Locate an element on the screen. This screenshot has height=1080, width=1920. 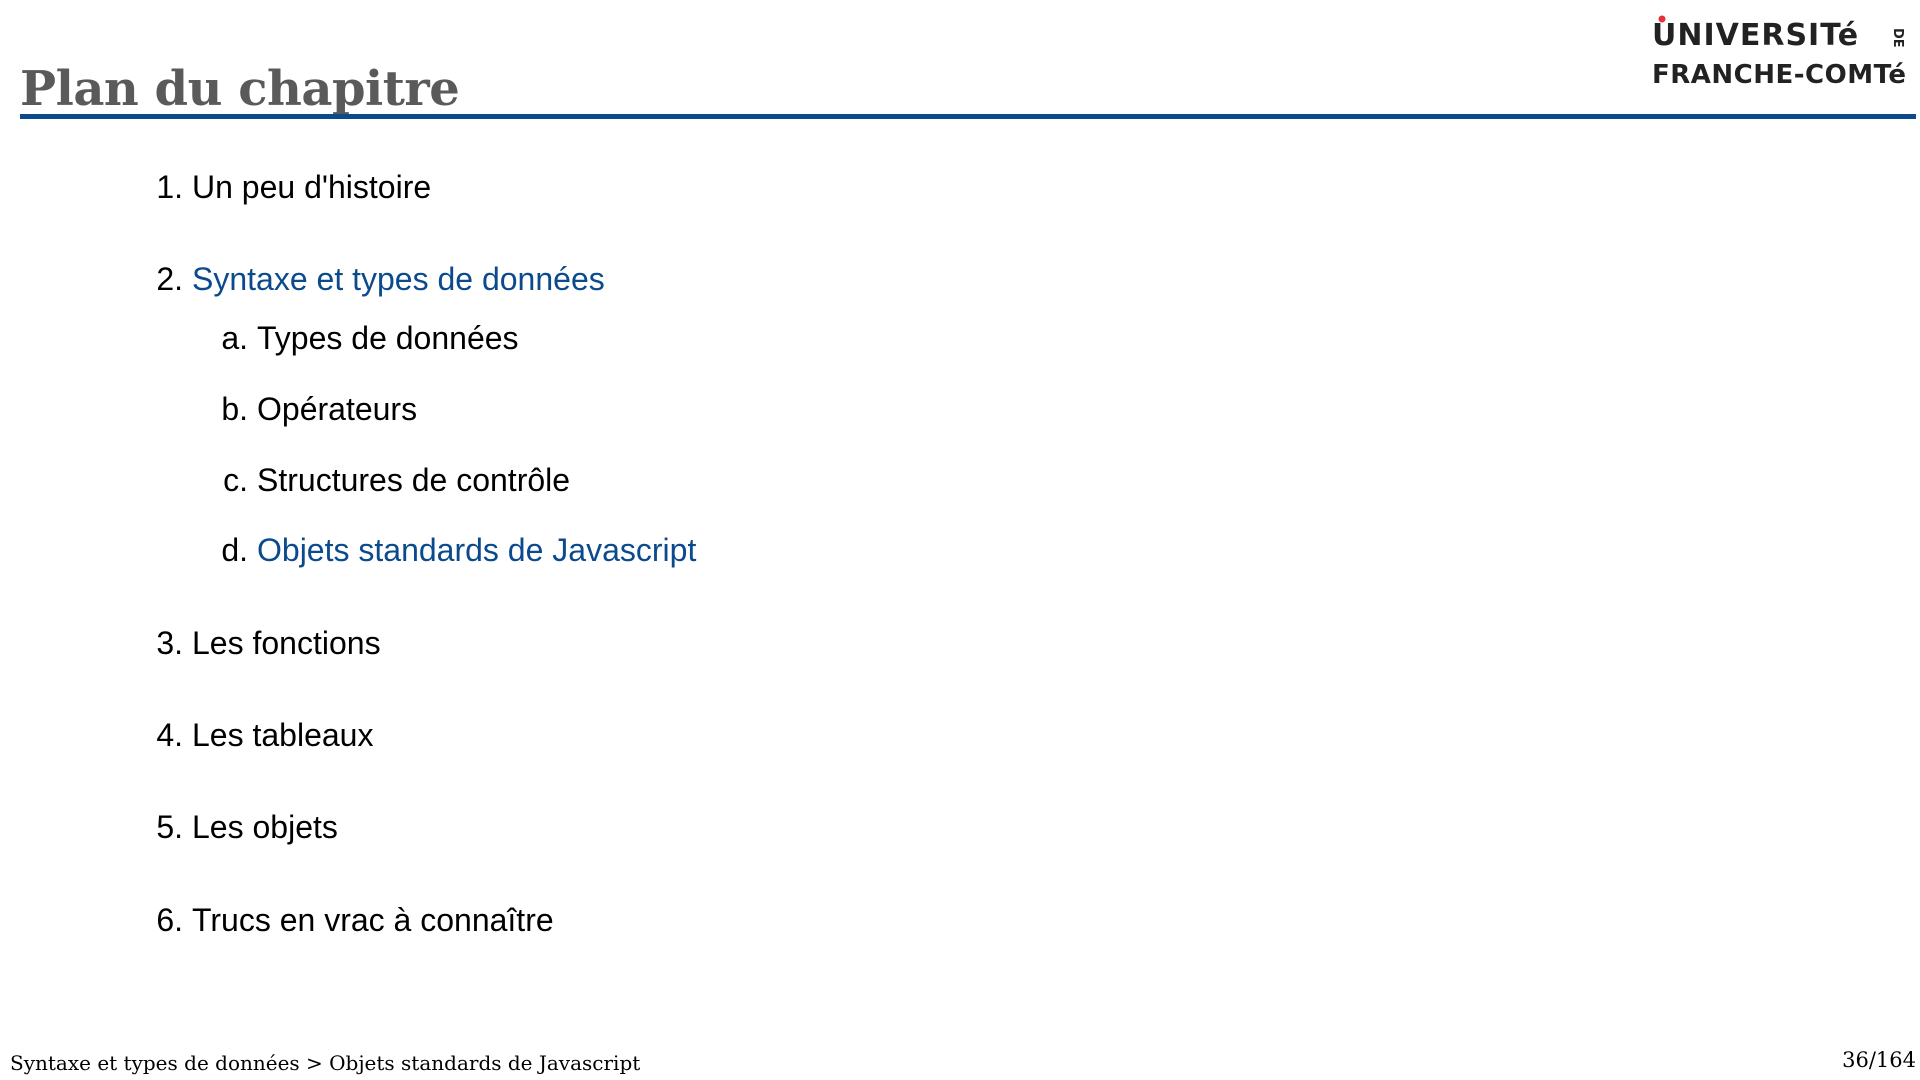
toc-item-number: 1. is located at coordinates (169, 187).